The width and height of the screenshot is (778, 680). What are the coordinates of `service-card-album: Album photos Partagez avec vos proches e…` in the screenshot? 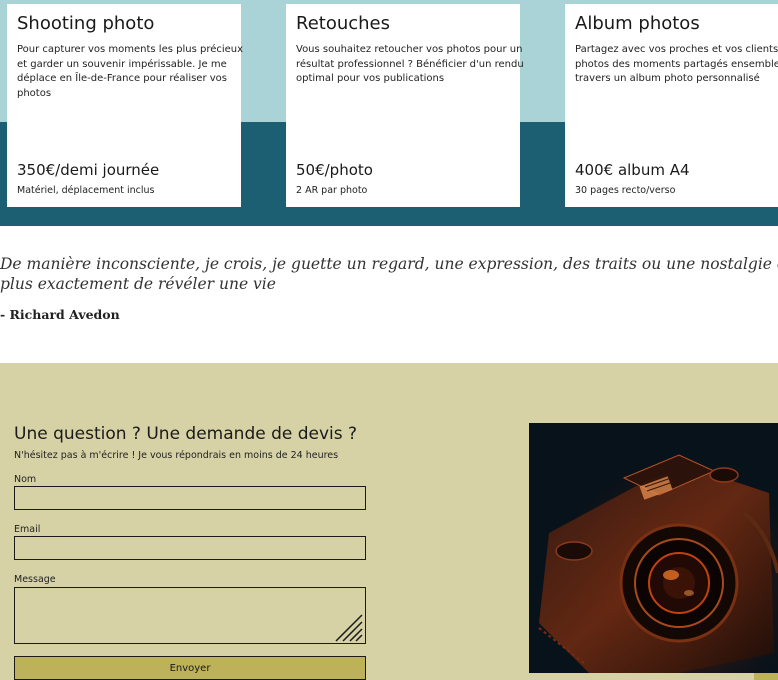 It's located at (671, 105).